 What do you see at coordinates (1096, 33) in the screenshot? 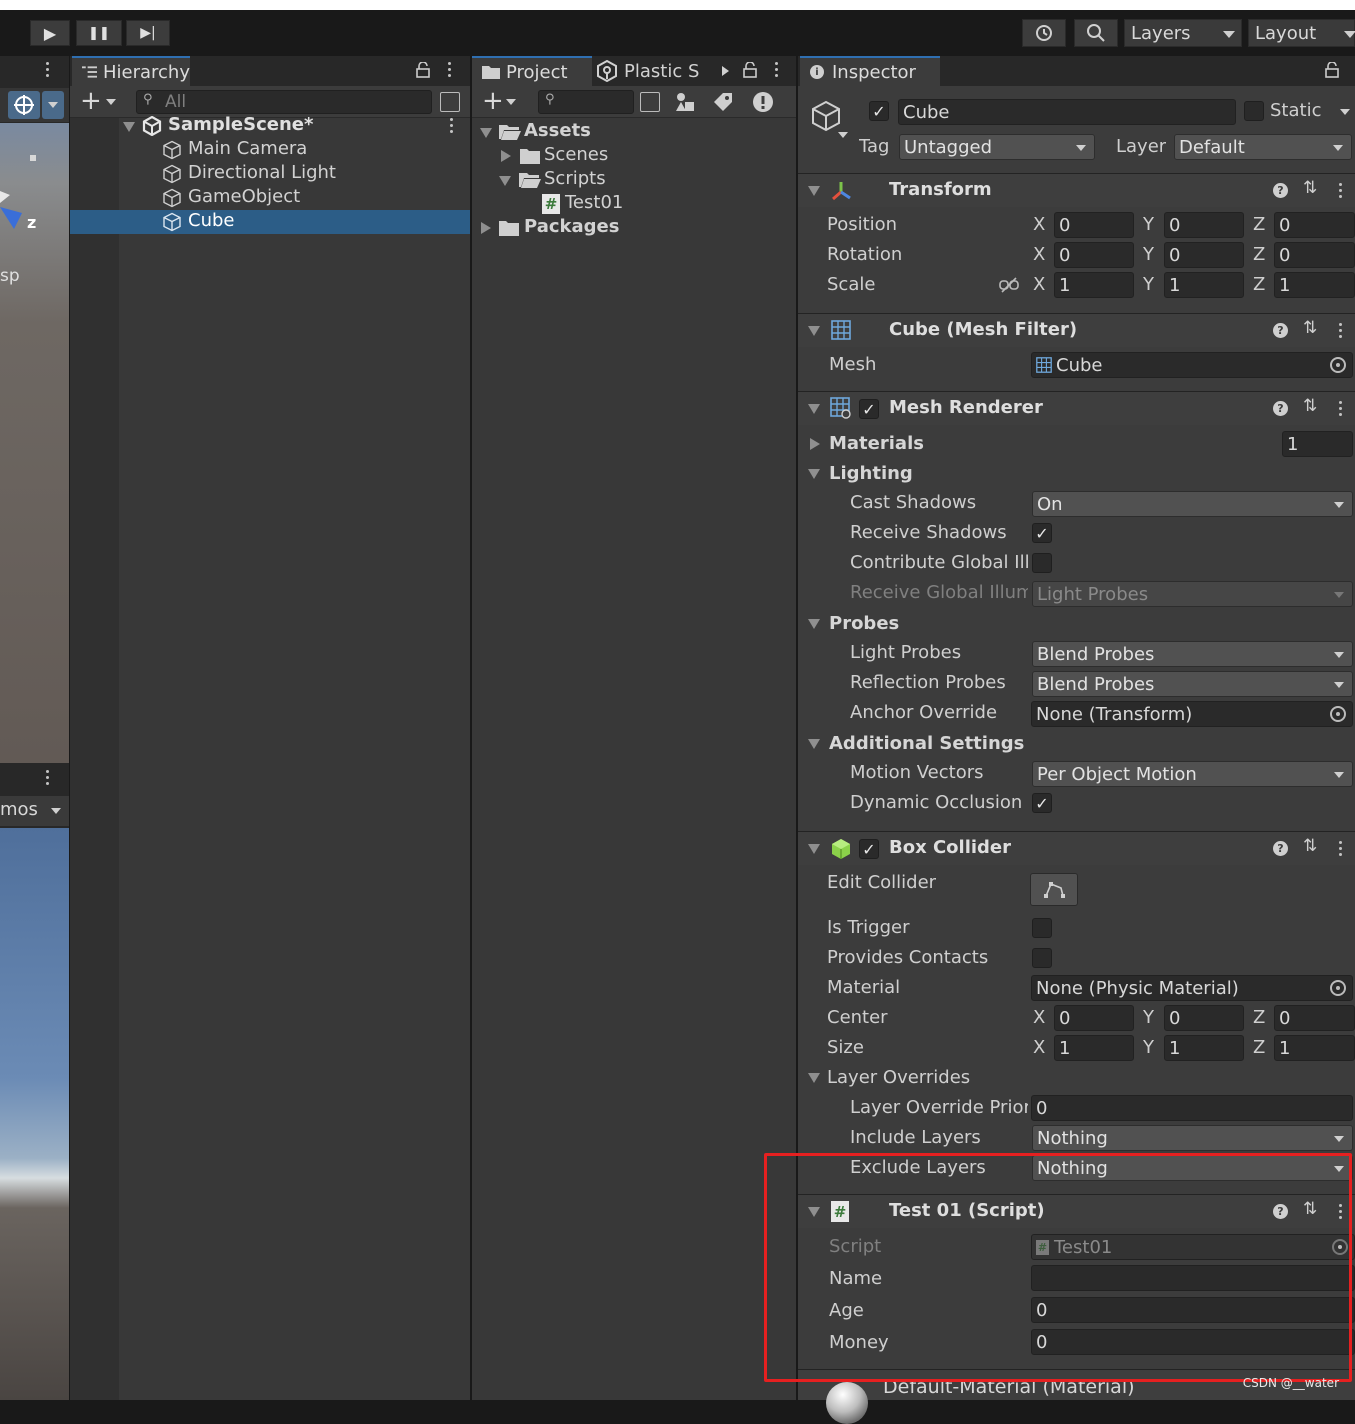
I see `search-button` at bounding box center [1096, 33].